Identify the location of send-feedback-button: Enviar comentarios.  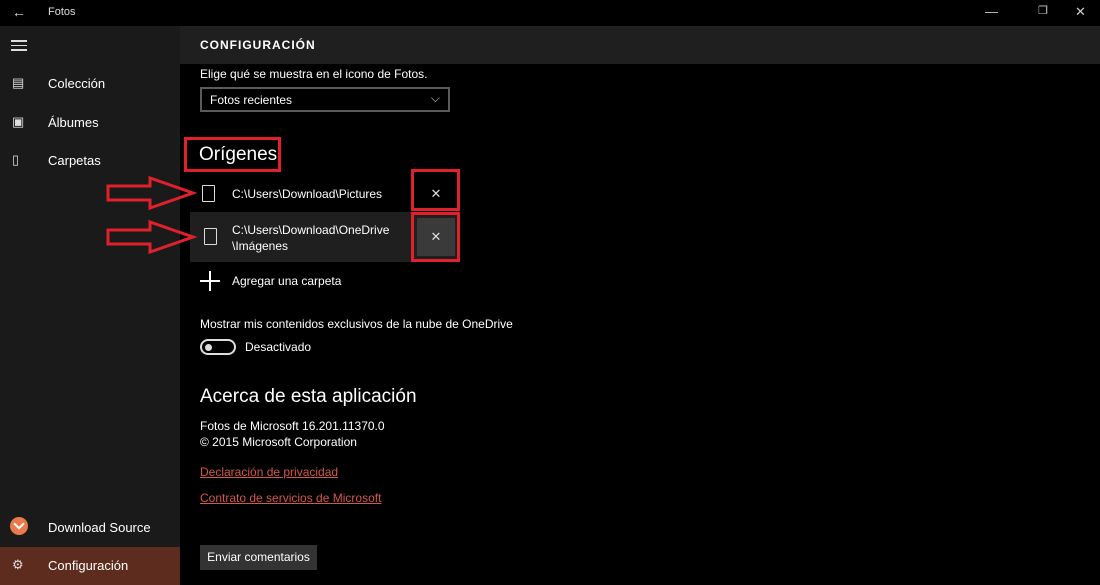
(258, 557).